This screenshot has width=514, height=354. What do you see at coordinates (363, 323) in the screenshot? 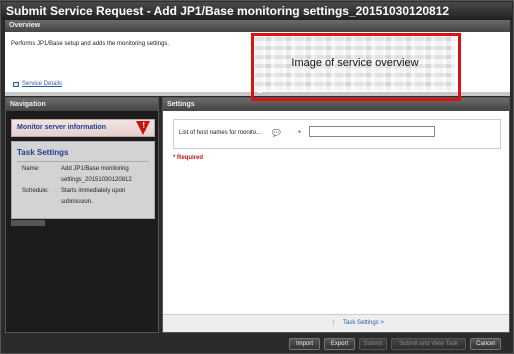
I see `task-settings-link: Task Settings >` at bounding box center [363, 323].